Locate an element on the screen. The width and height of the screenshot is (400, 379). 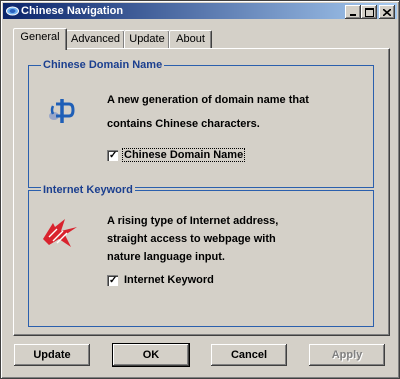
checkbox-label: Chinese Domain Name is located at coordinates (183, 155).